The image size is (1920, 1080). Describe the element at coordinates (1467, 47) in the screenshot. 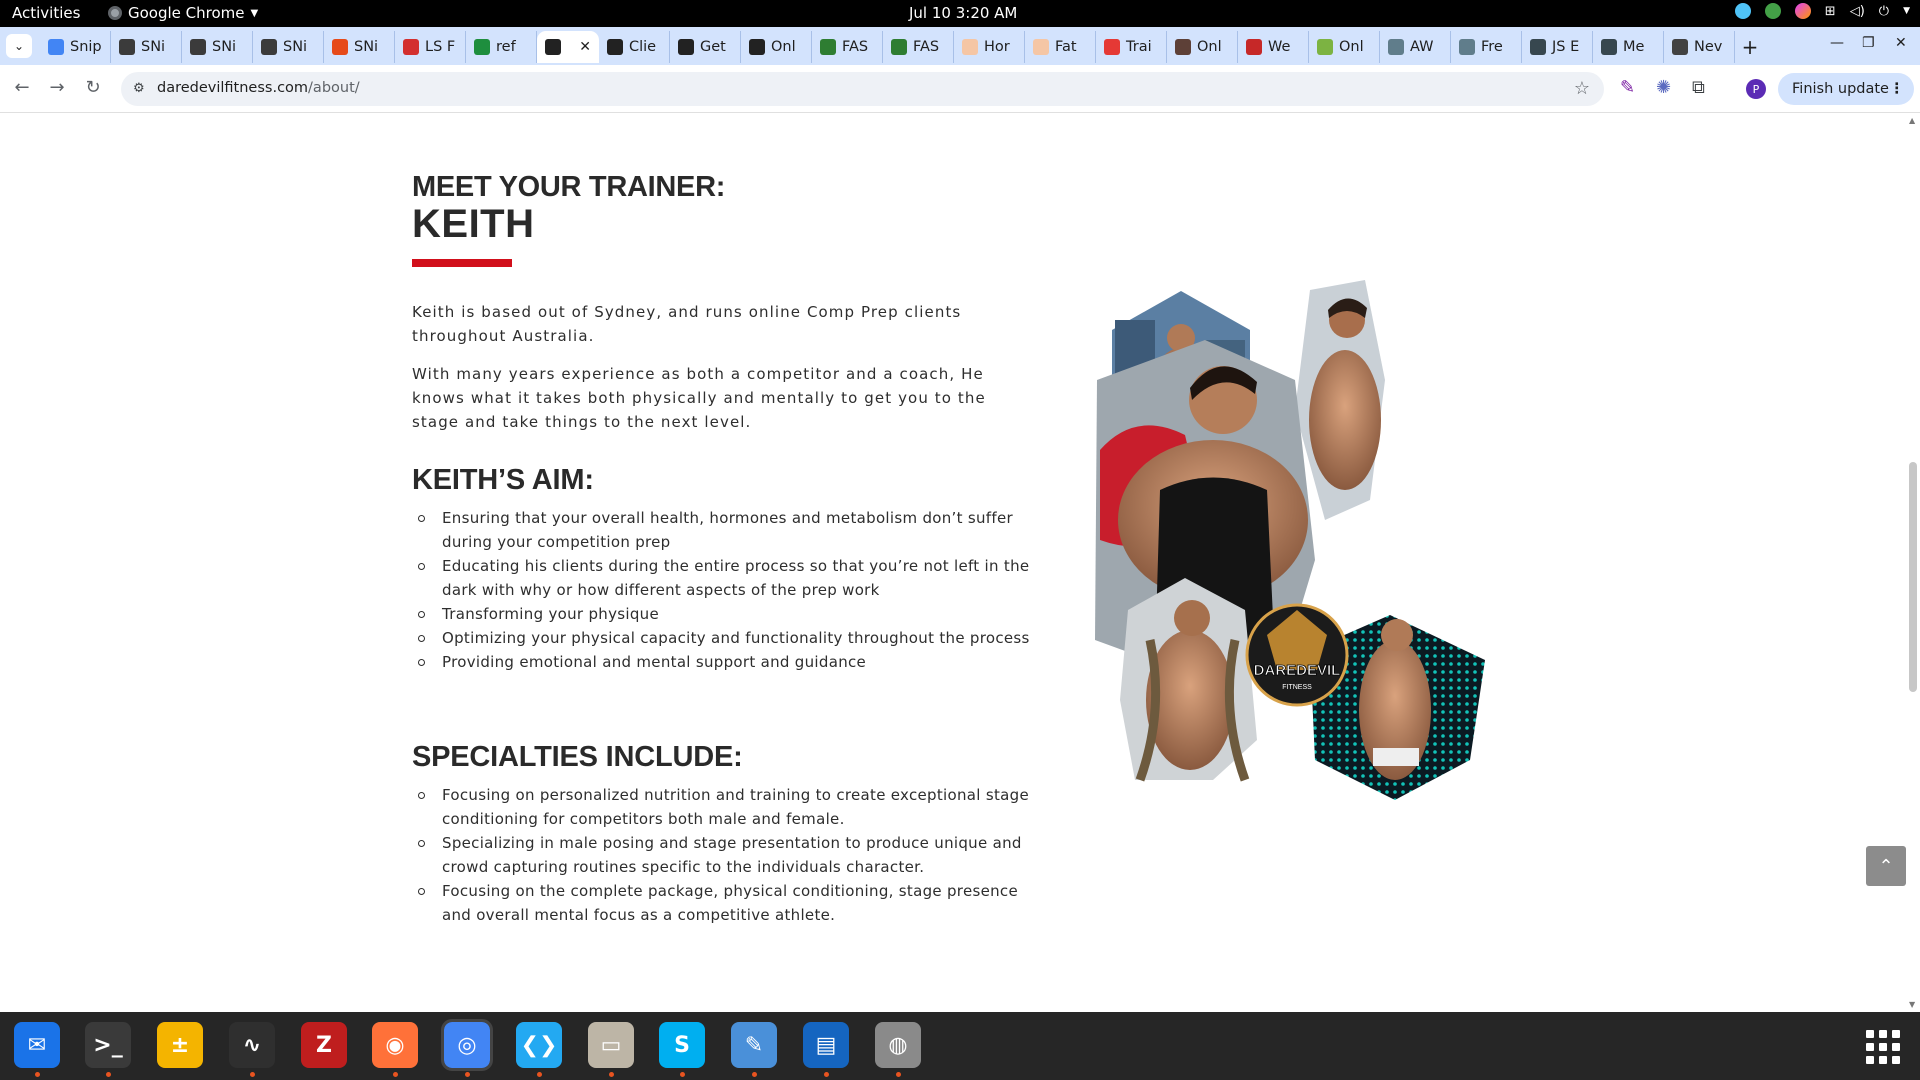

I see `mountain-icon` at that location.